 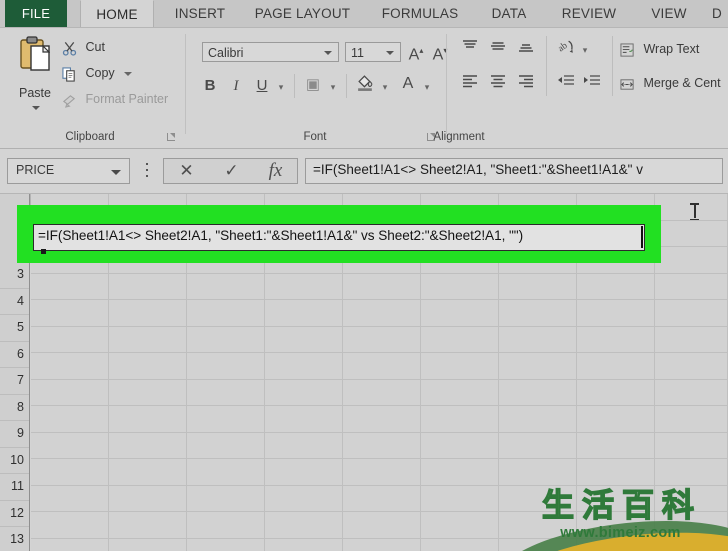 What do you see at coordinates (717, 14) in the screenshot?
I see `tab-developer: D` at bounding box center [717, 14].